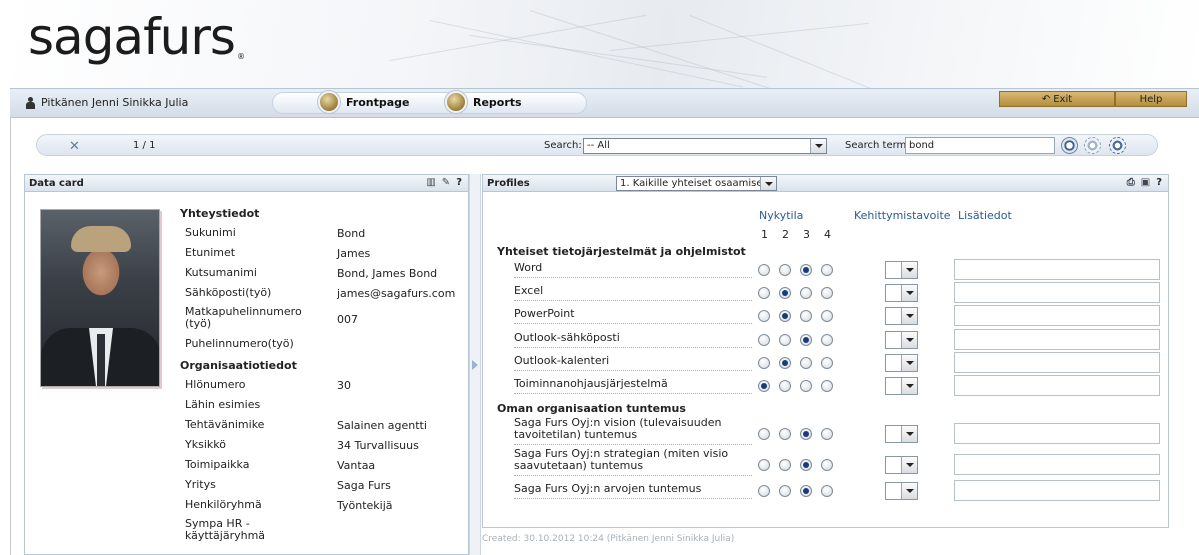 This screenshot has height=555, width=1199. Describe the element at coordinates (1092, 145) in the screenshot. I see `settings-gear-icon` at that location.